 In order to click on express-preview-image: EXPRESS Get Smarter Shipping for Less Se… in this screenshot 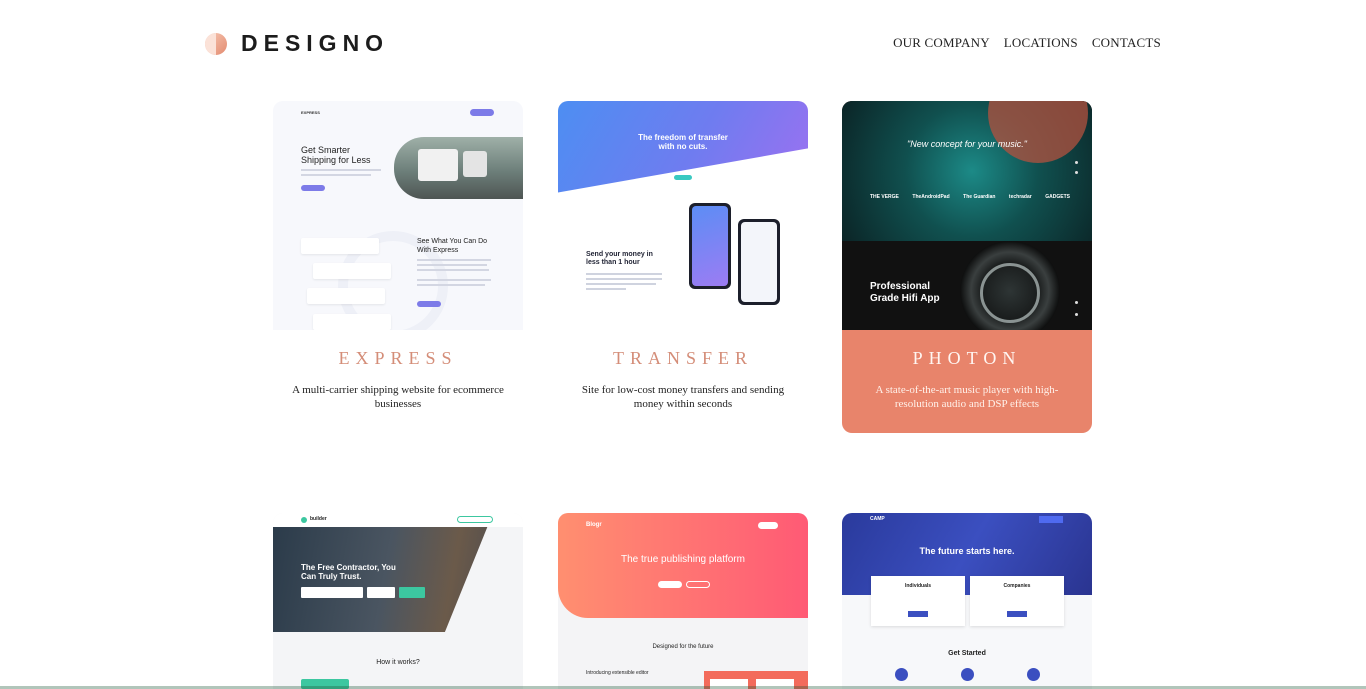, I will do `click(398, 215)`.